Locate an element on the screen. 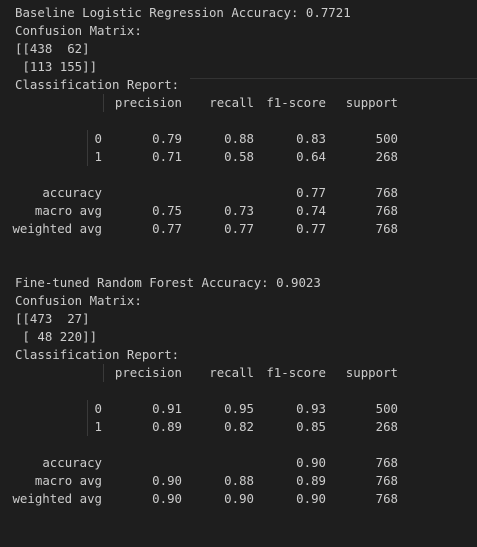 This screenshot has height=547, width=477. confusion-matrix-row: [[438 62] is located at coordinates (52, 48).